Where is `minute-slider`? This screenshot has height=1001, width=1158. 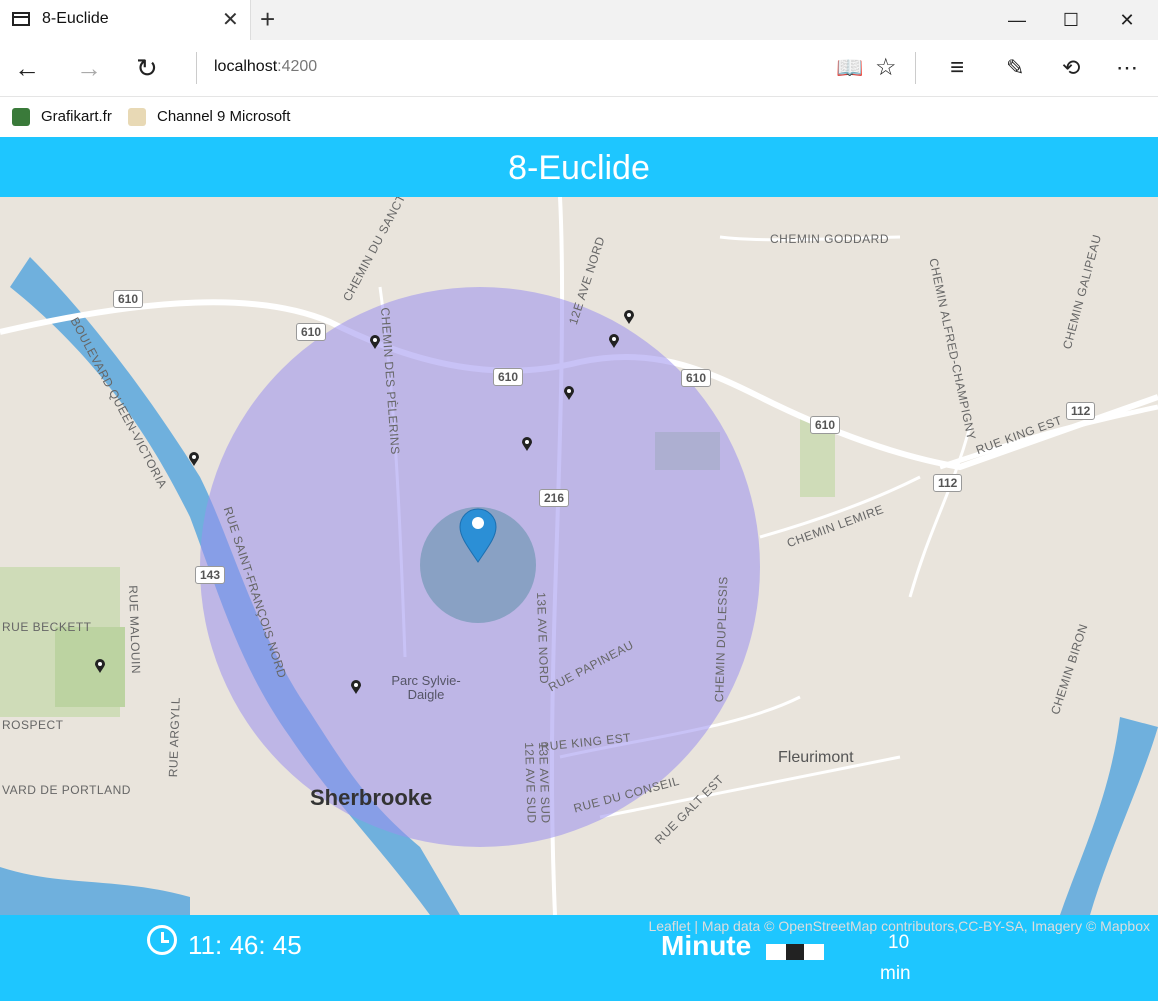
minute-slider is located at coordinates (795, 952).